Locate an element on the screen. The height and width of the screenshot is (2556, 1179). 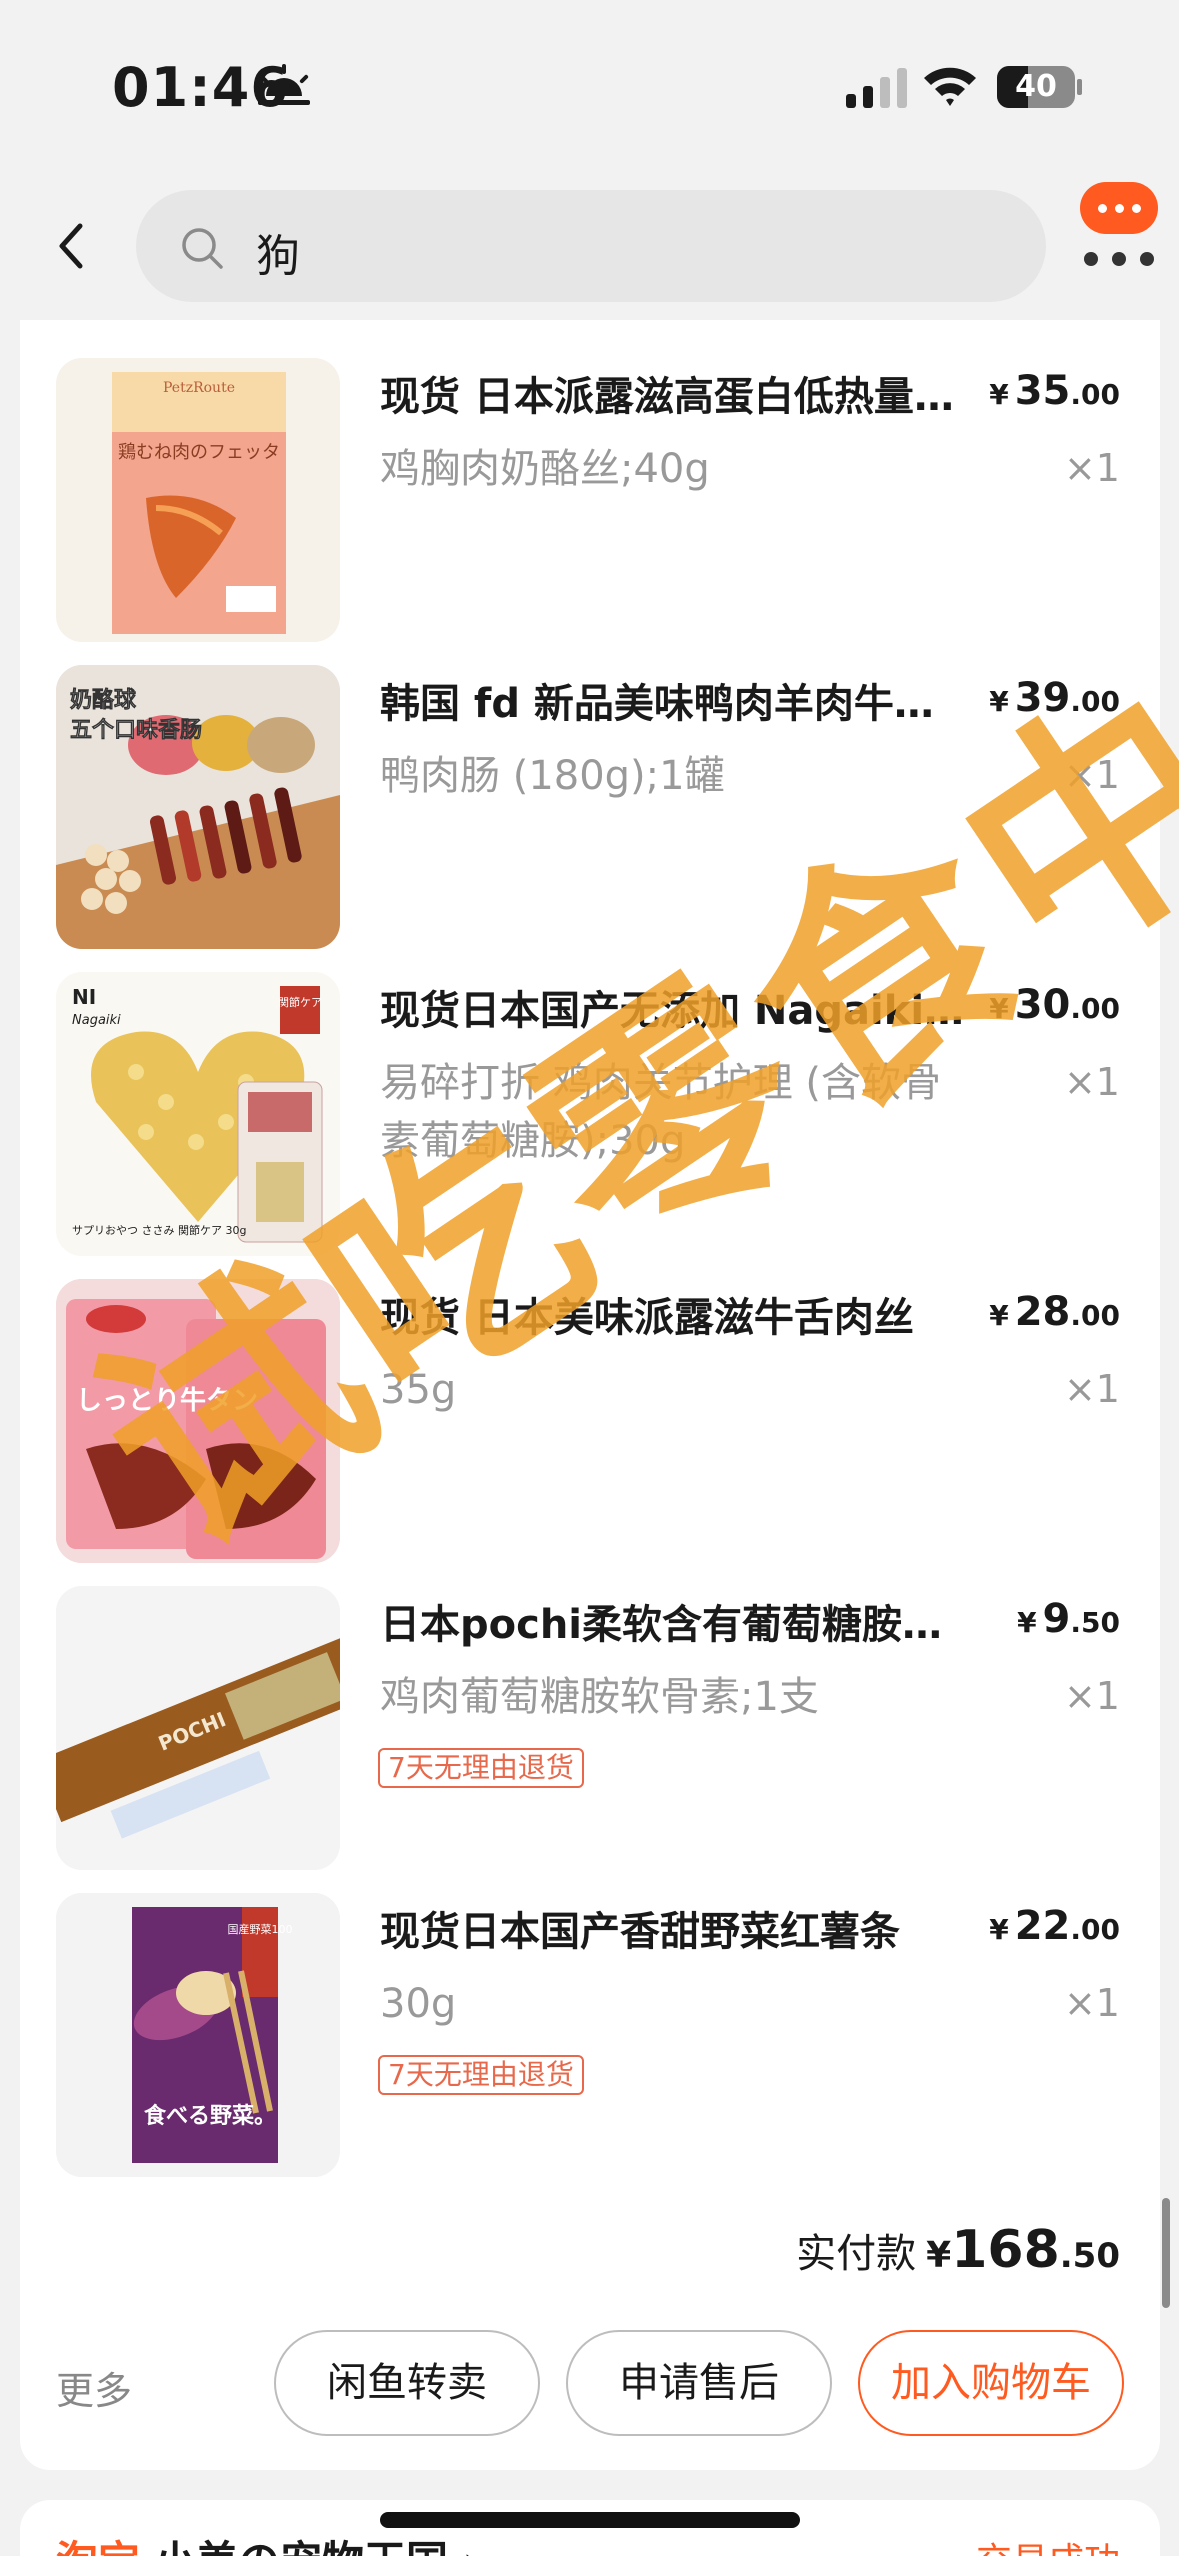
item-spec: 35g is located at coordinates (418, 1390).